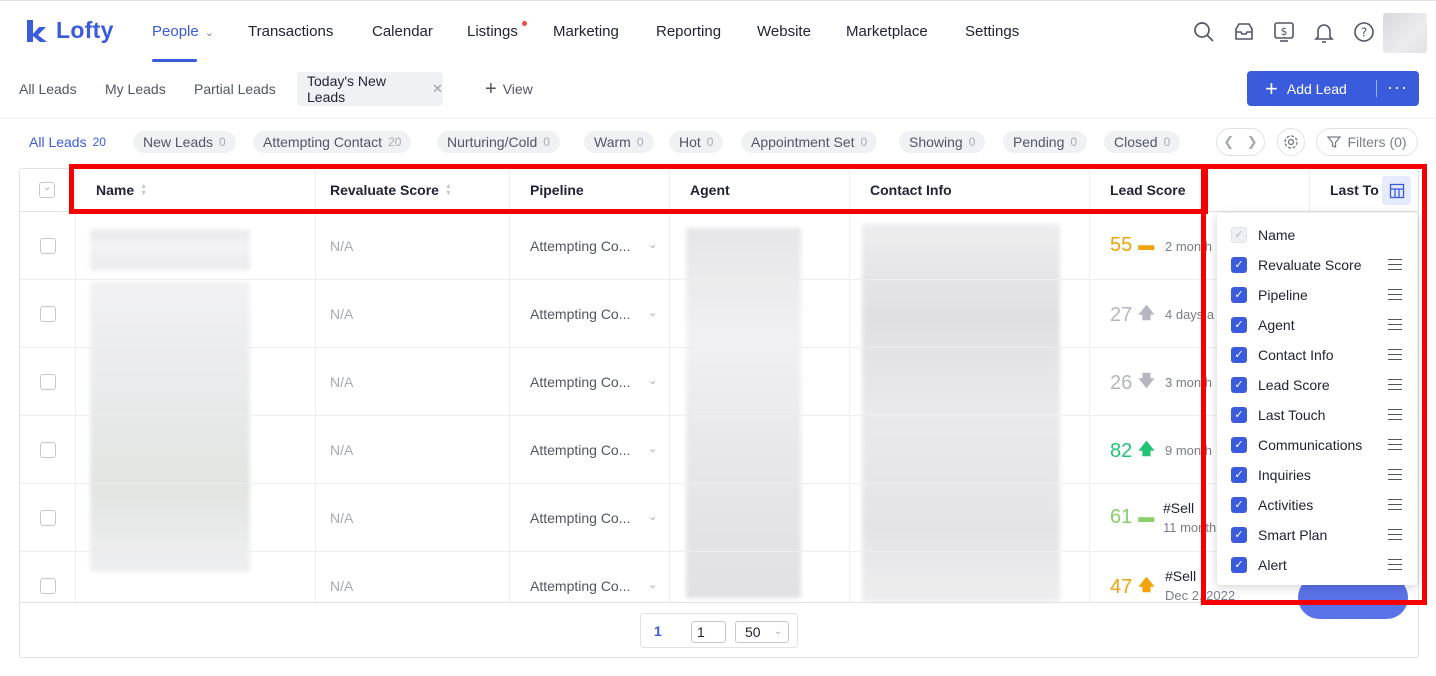 This screenshot has width=1436, height=676. Describe the element at coordinates (1142, 142) in the screenshot. I see `chip-closed: Closed 0` at that location.